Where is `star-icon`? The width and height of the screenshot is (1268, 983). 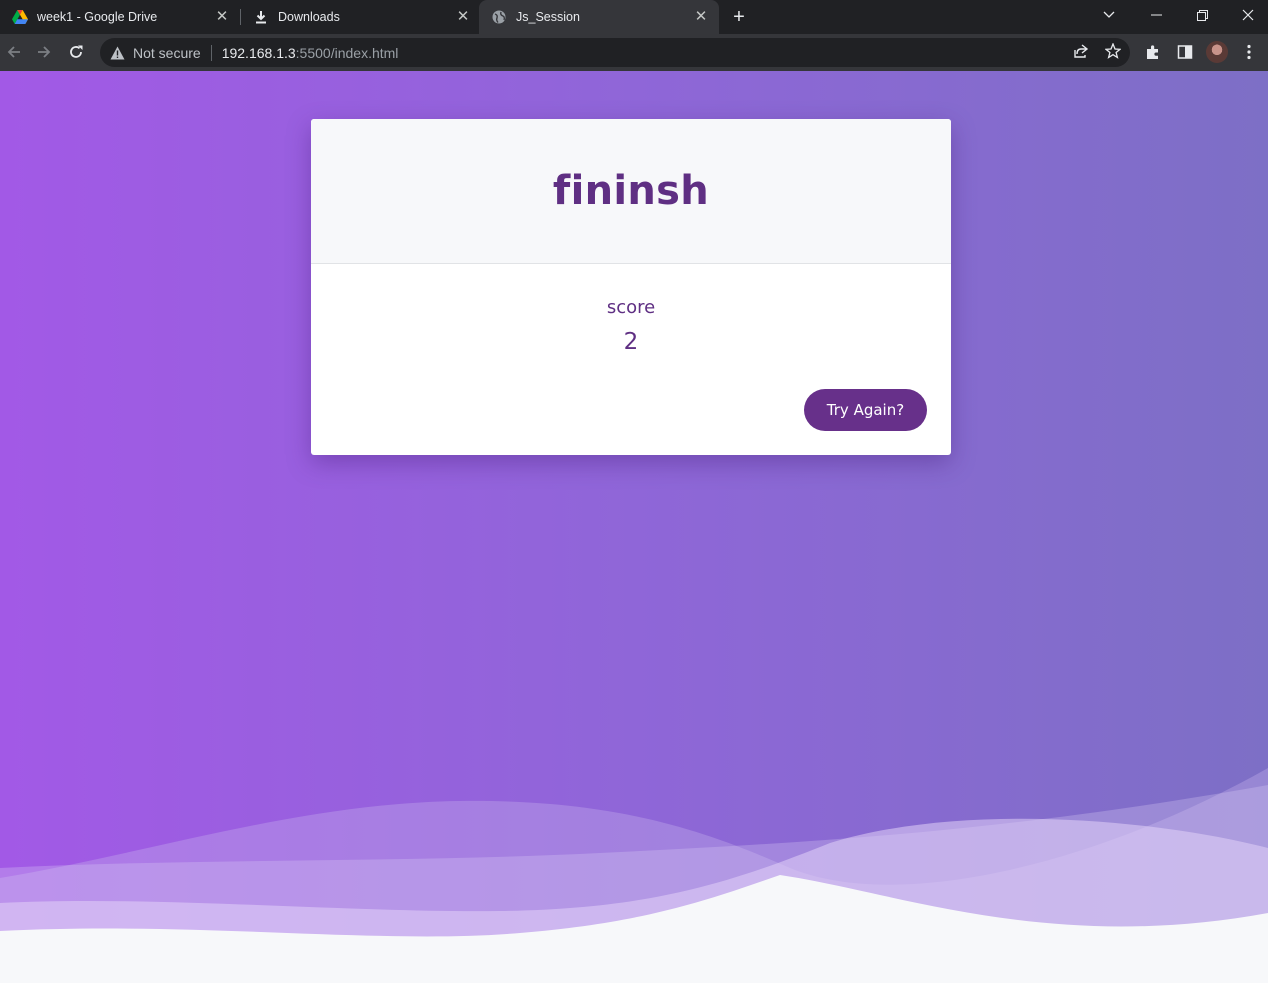 star-icon is located at coordinates (1113, 51).